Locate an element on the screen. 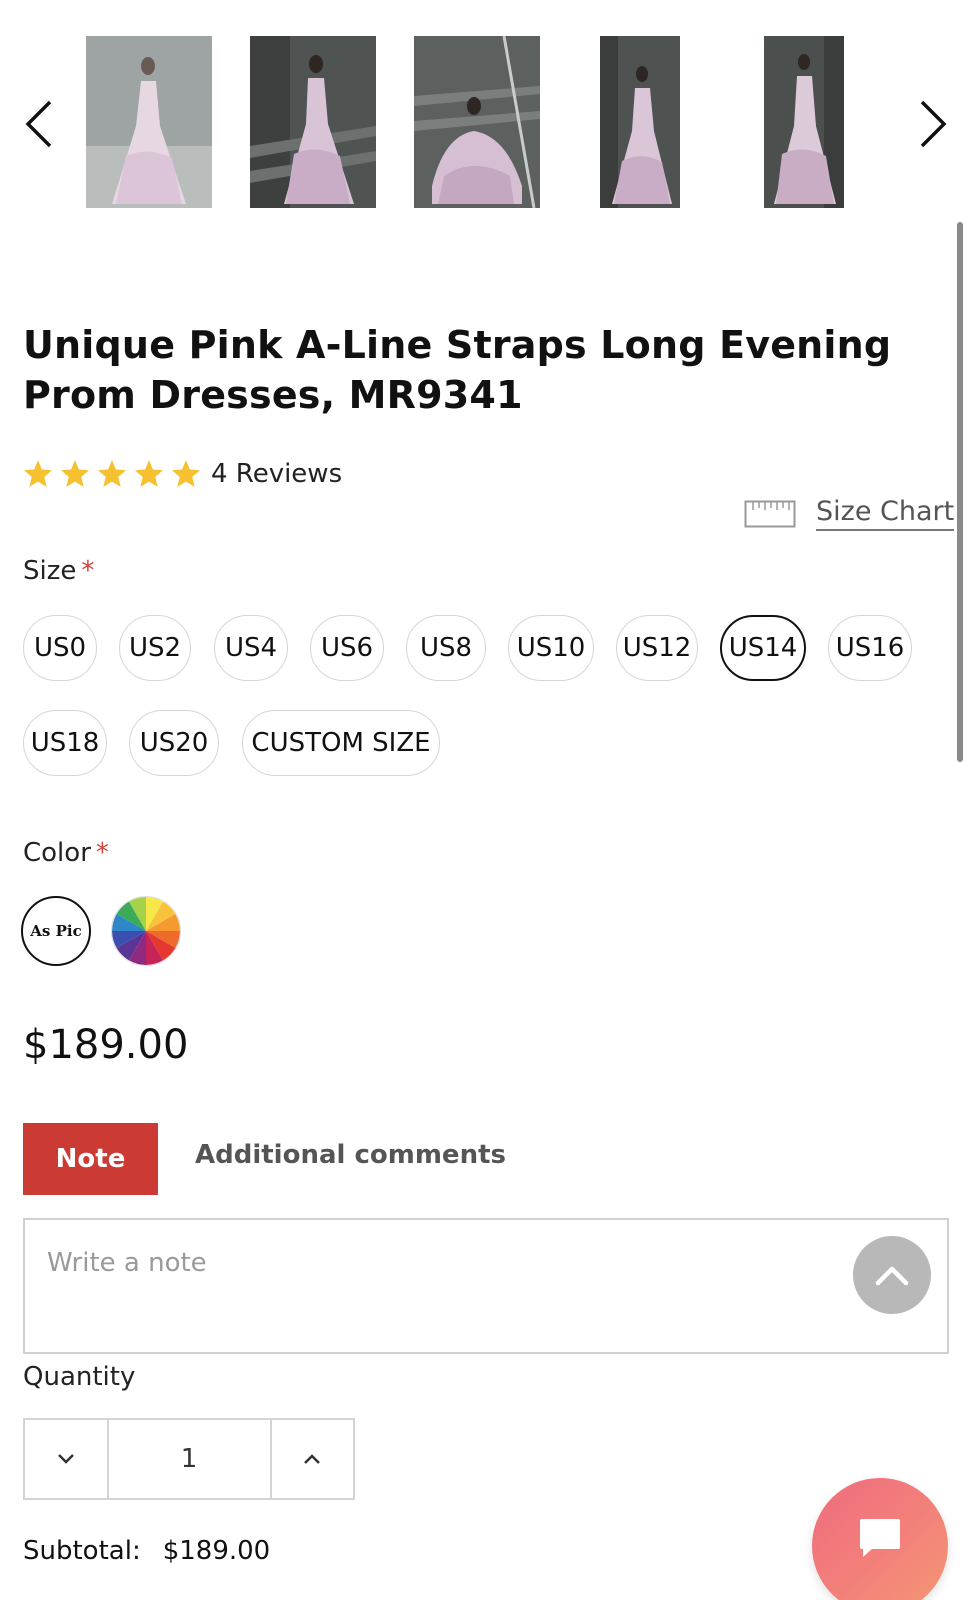 The height and width of the screenshot is (1600, 971). chevron-right-icon is located at coordinates (932, 124).